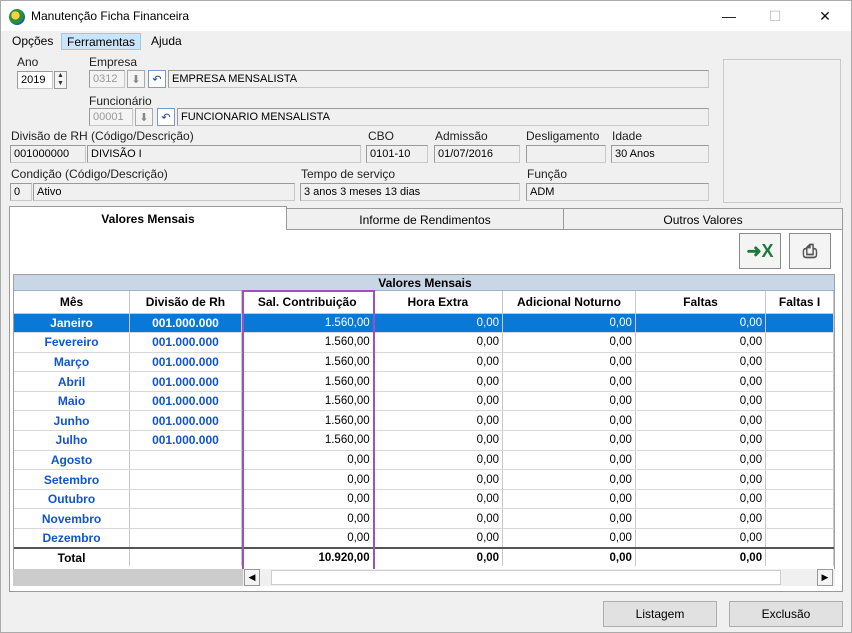 Image resolution: width=852 pixels, height=633 pixels. What do you see at coordinates (72, 302) in the screenshot?
I see `col-mes: Mês` at bounding box center [72, 302].